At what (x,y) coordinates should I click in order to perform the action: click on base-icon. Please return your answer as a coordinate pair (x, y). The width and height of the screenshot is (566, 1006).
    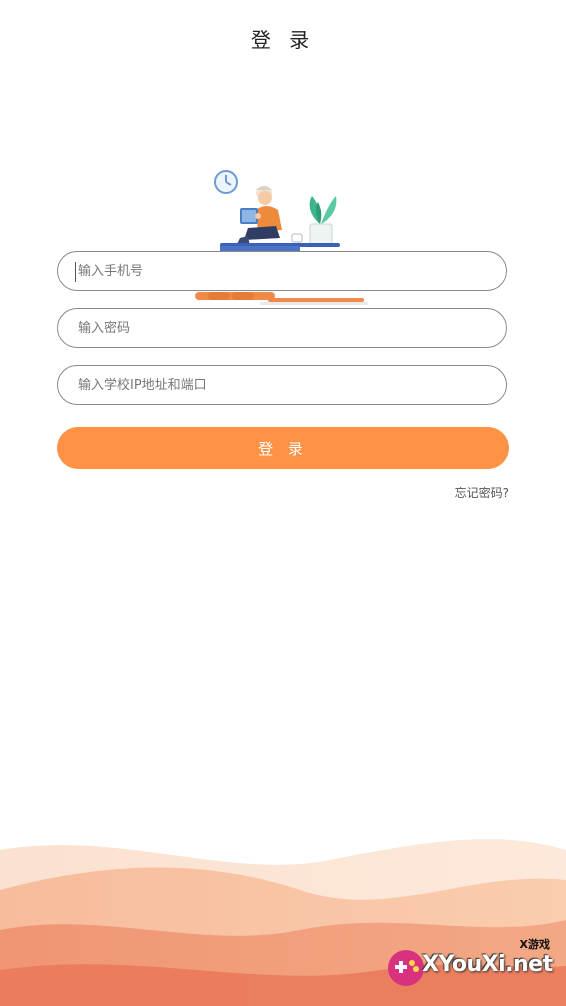
    Looking at the image, I should click on (281, 298).